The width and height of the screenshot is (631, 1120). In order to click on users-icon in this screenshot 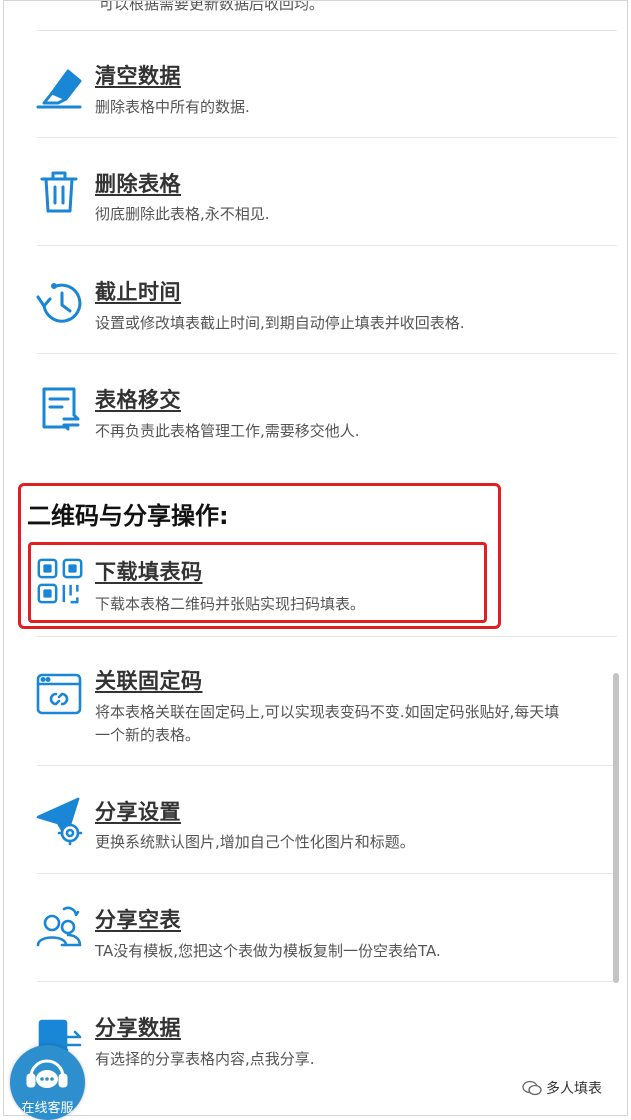, I will do `click(59, 928)`.